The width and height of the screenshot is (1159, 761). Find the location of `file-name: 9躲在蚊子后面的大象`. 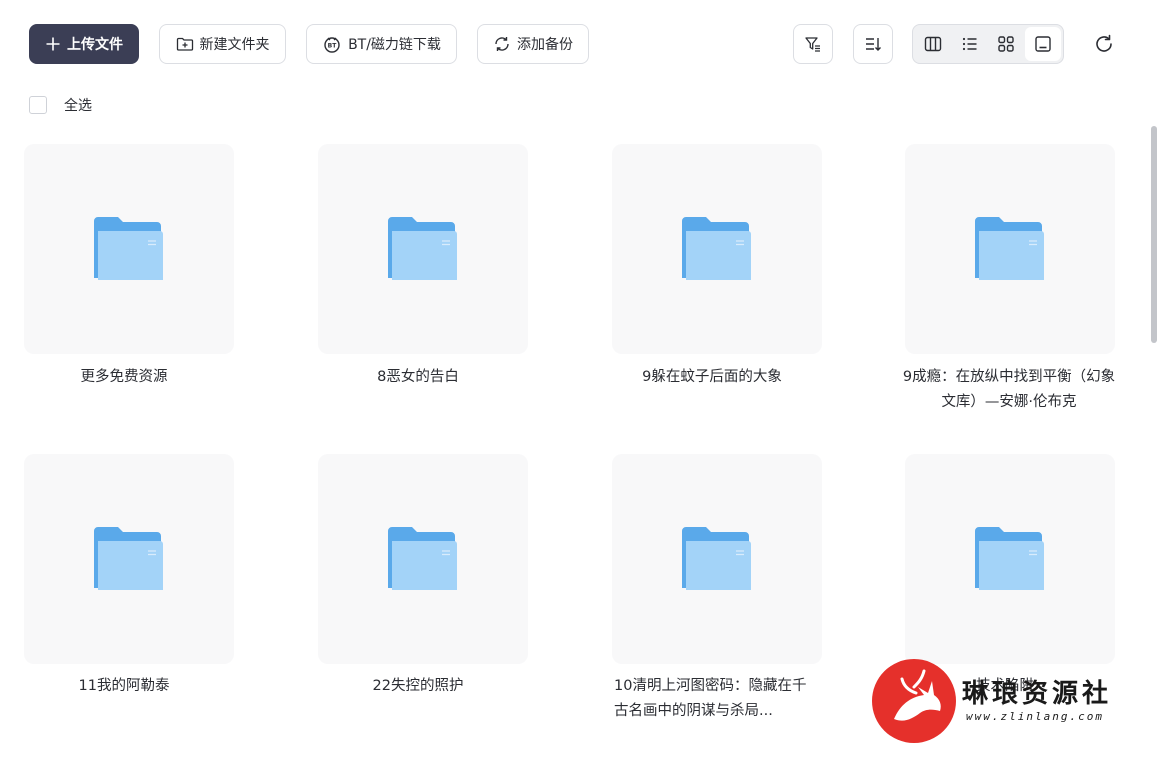

file-name: 9躲在蚊子后面的大象 is located at coordinates (712, 377).